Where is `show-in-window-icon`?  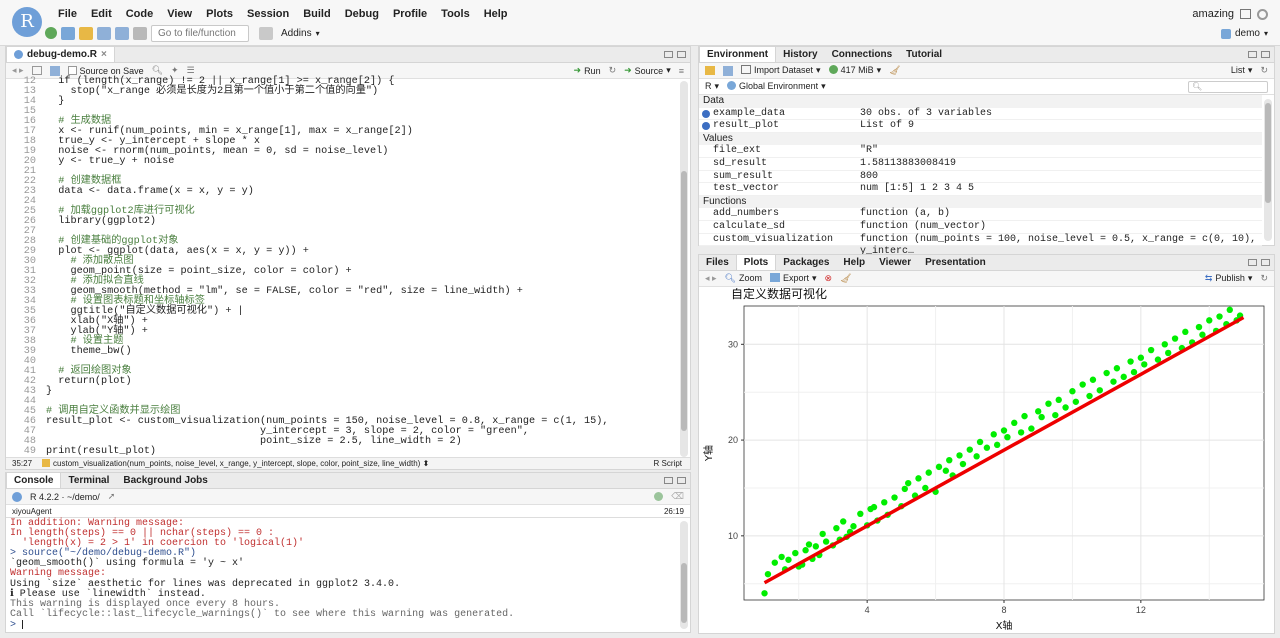
show-in-window-icon is located at coordinates (36, 70).